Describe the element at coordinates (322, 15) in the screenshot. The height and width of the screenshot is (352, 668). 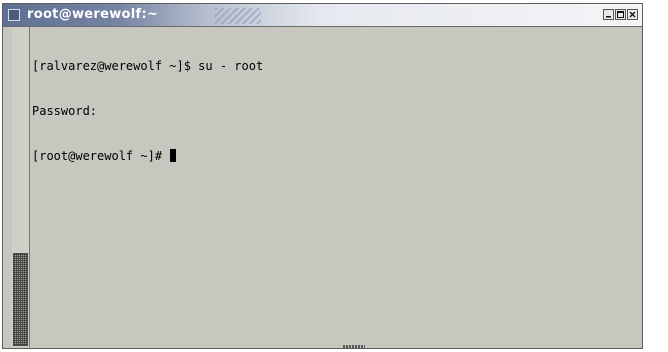
I see `title-bar: root@werewolf:~` at that location.